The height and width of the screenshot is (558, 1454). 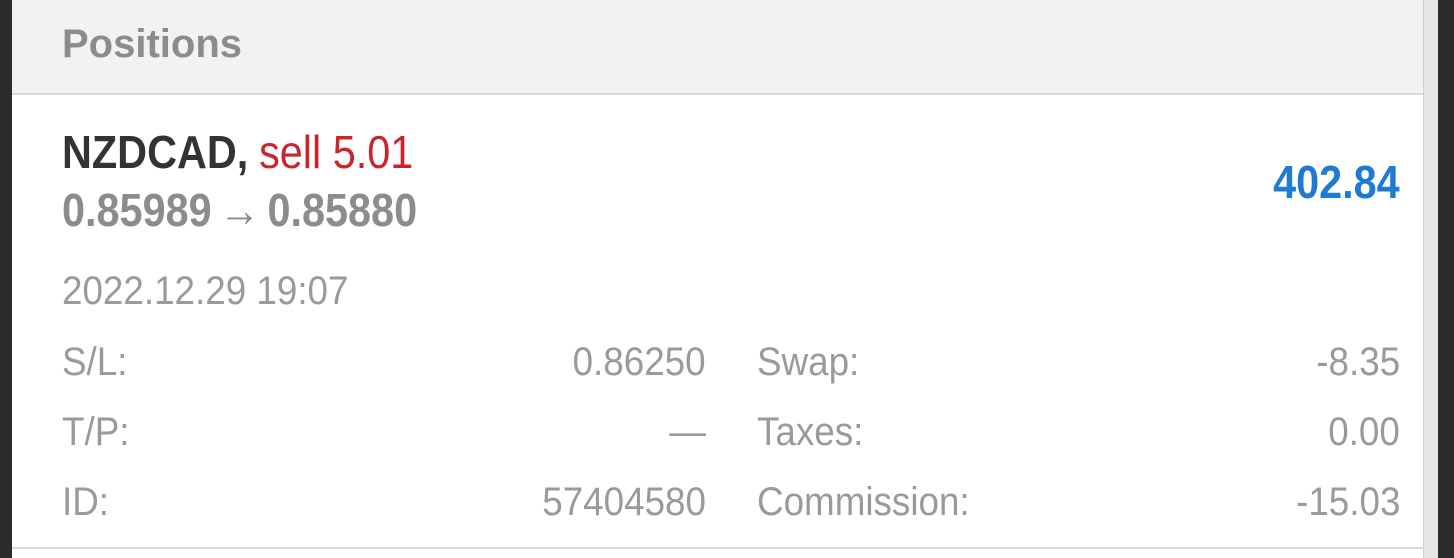 What do you see at coordinates (808, 362) in the screenshot?
I see `swap-label: Swap:` at bounding box center [808, 362].